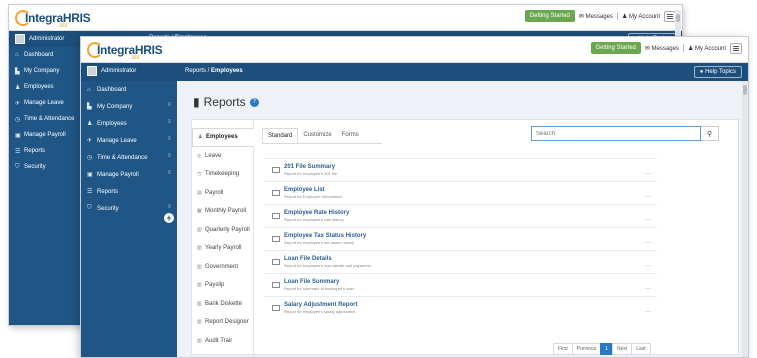 The width and height of the screenshot is (757, 358). I want to click on report-title: Employee List, so click(313, 190).